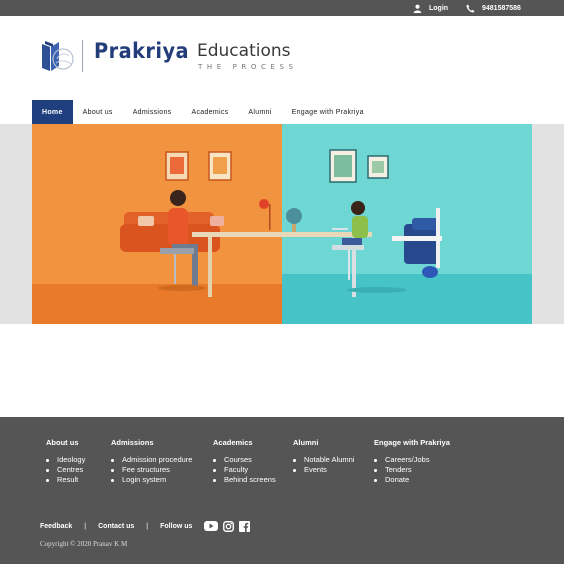 This screenshot has height=564, width=564. Describe the element at coordinates (244, 470) in the screenshot. I see `footer-link-faculty: Faculty` at that location.